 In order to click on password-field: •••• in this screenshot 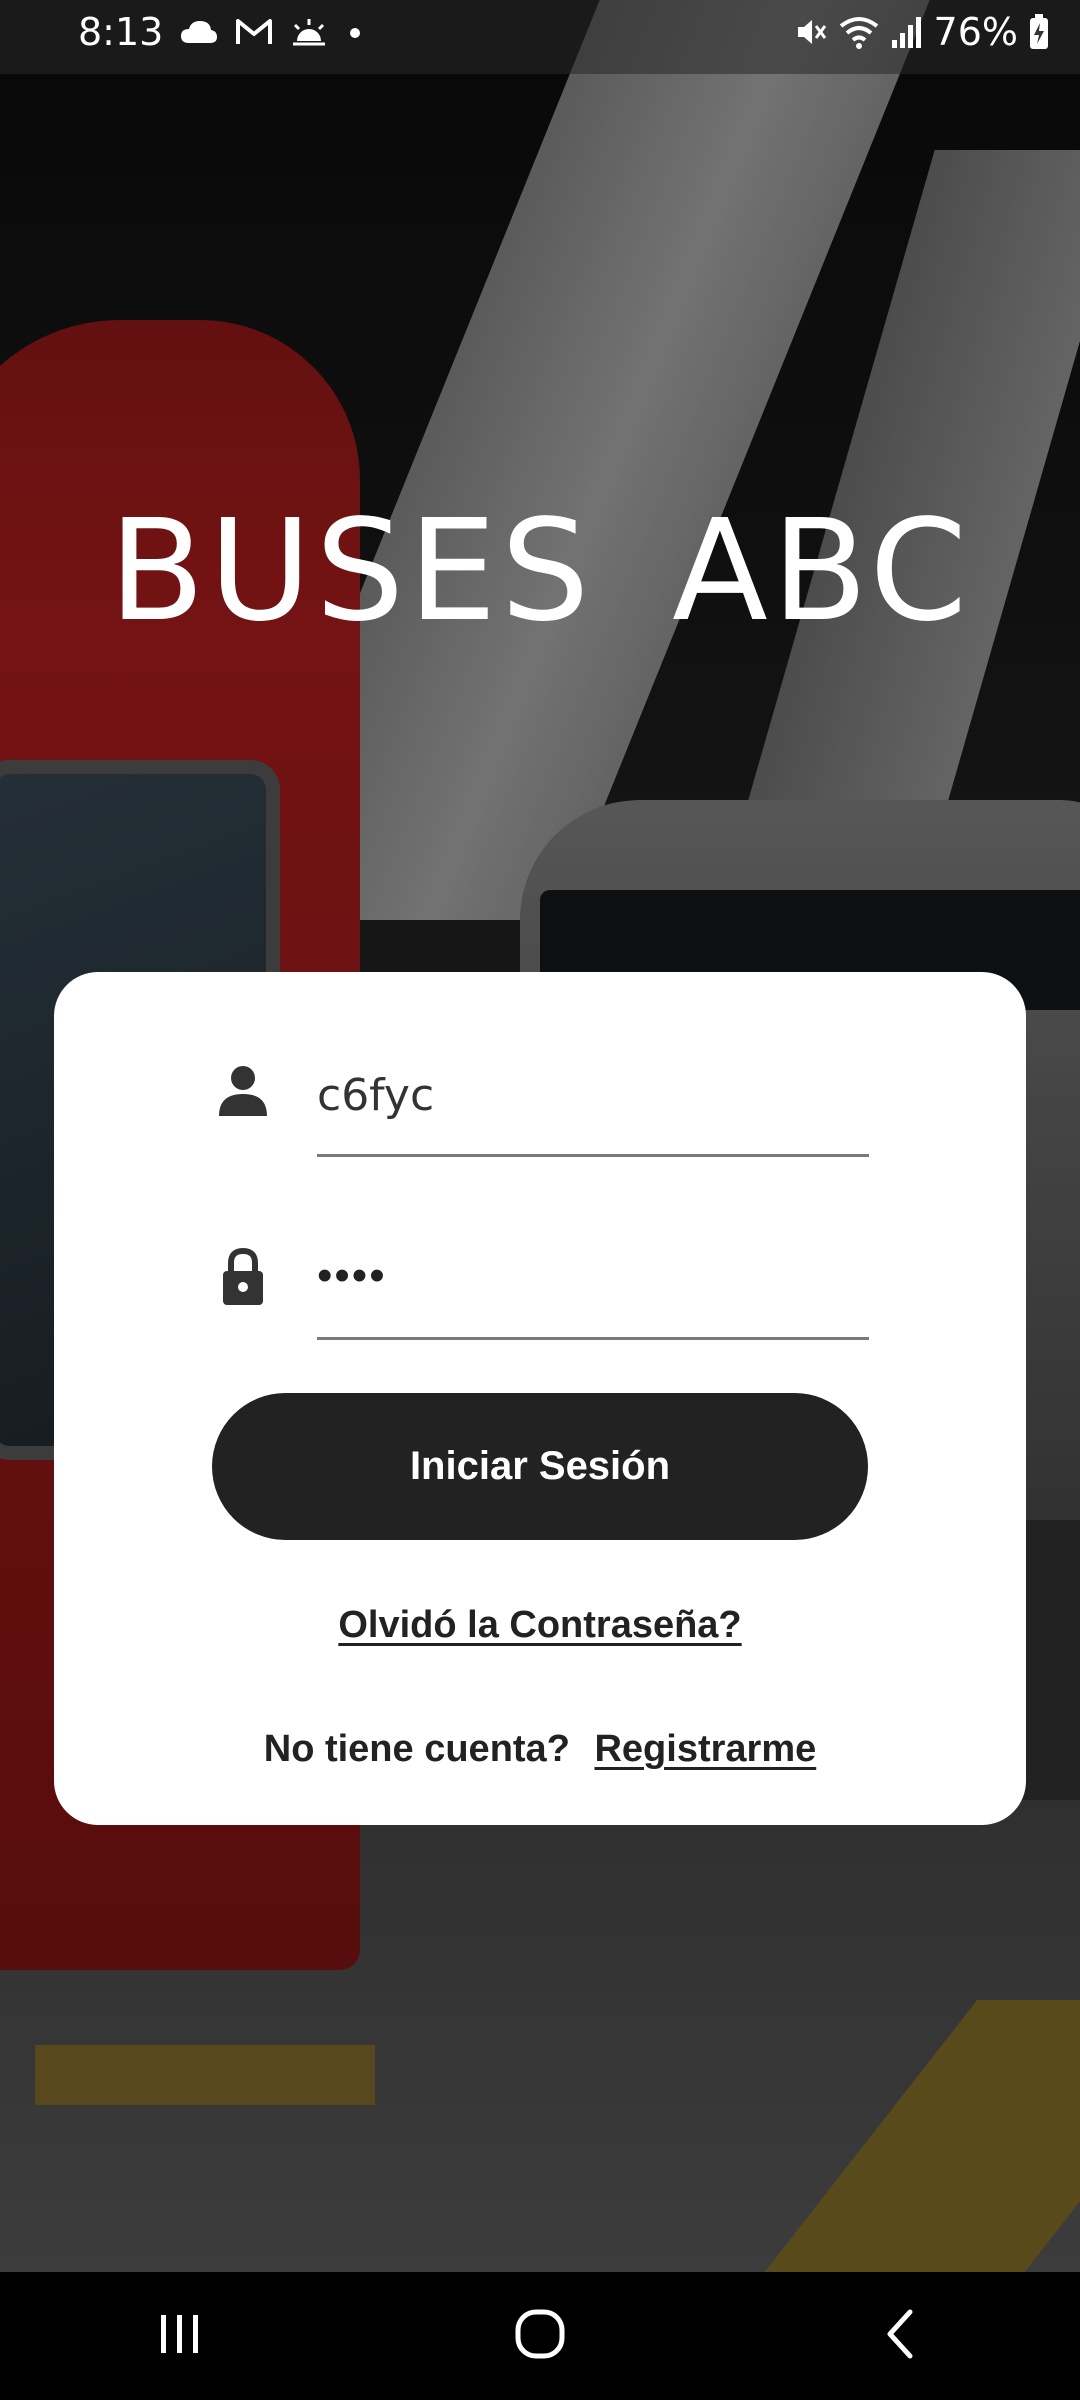, I will do `click(517, 1281)`.